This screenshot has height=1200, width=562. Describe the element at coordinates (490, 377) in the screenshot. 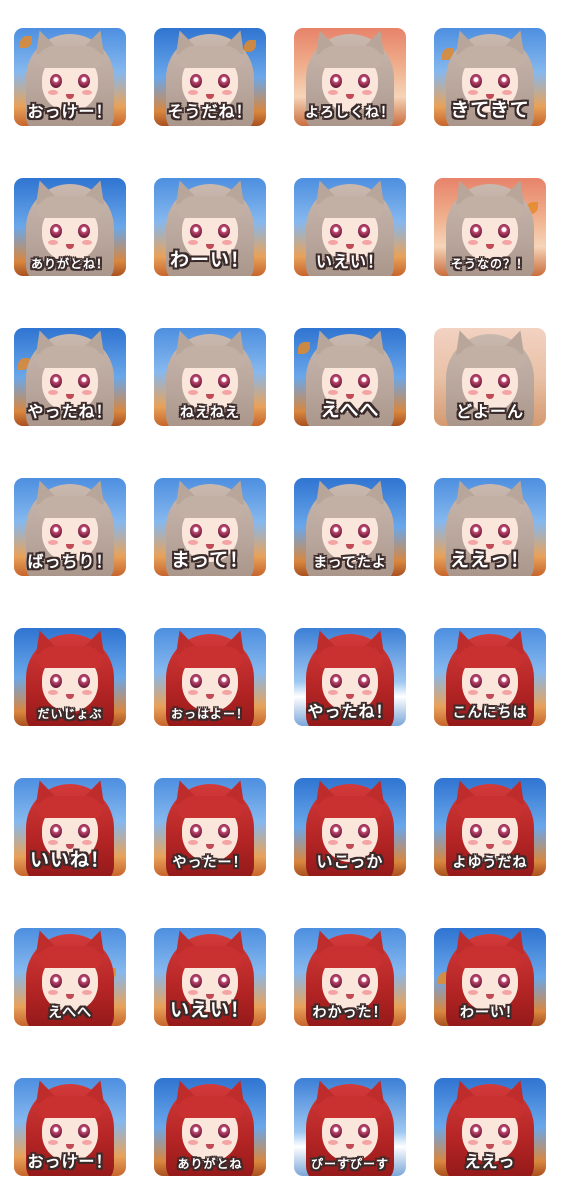

I see `sticker-item: どよーん` at that location.